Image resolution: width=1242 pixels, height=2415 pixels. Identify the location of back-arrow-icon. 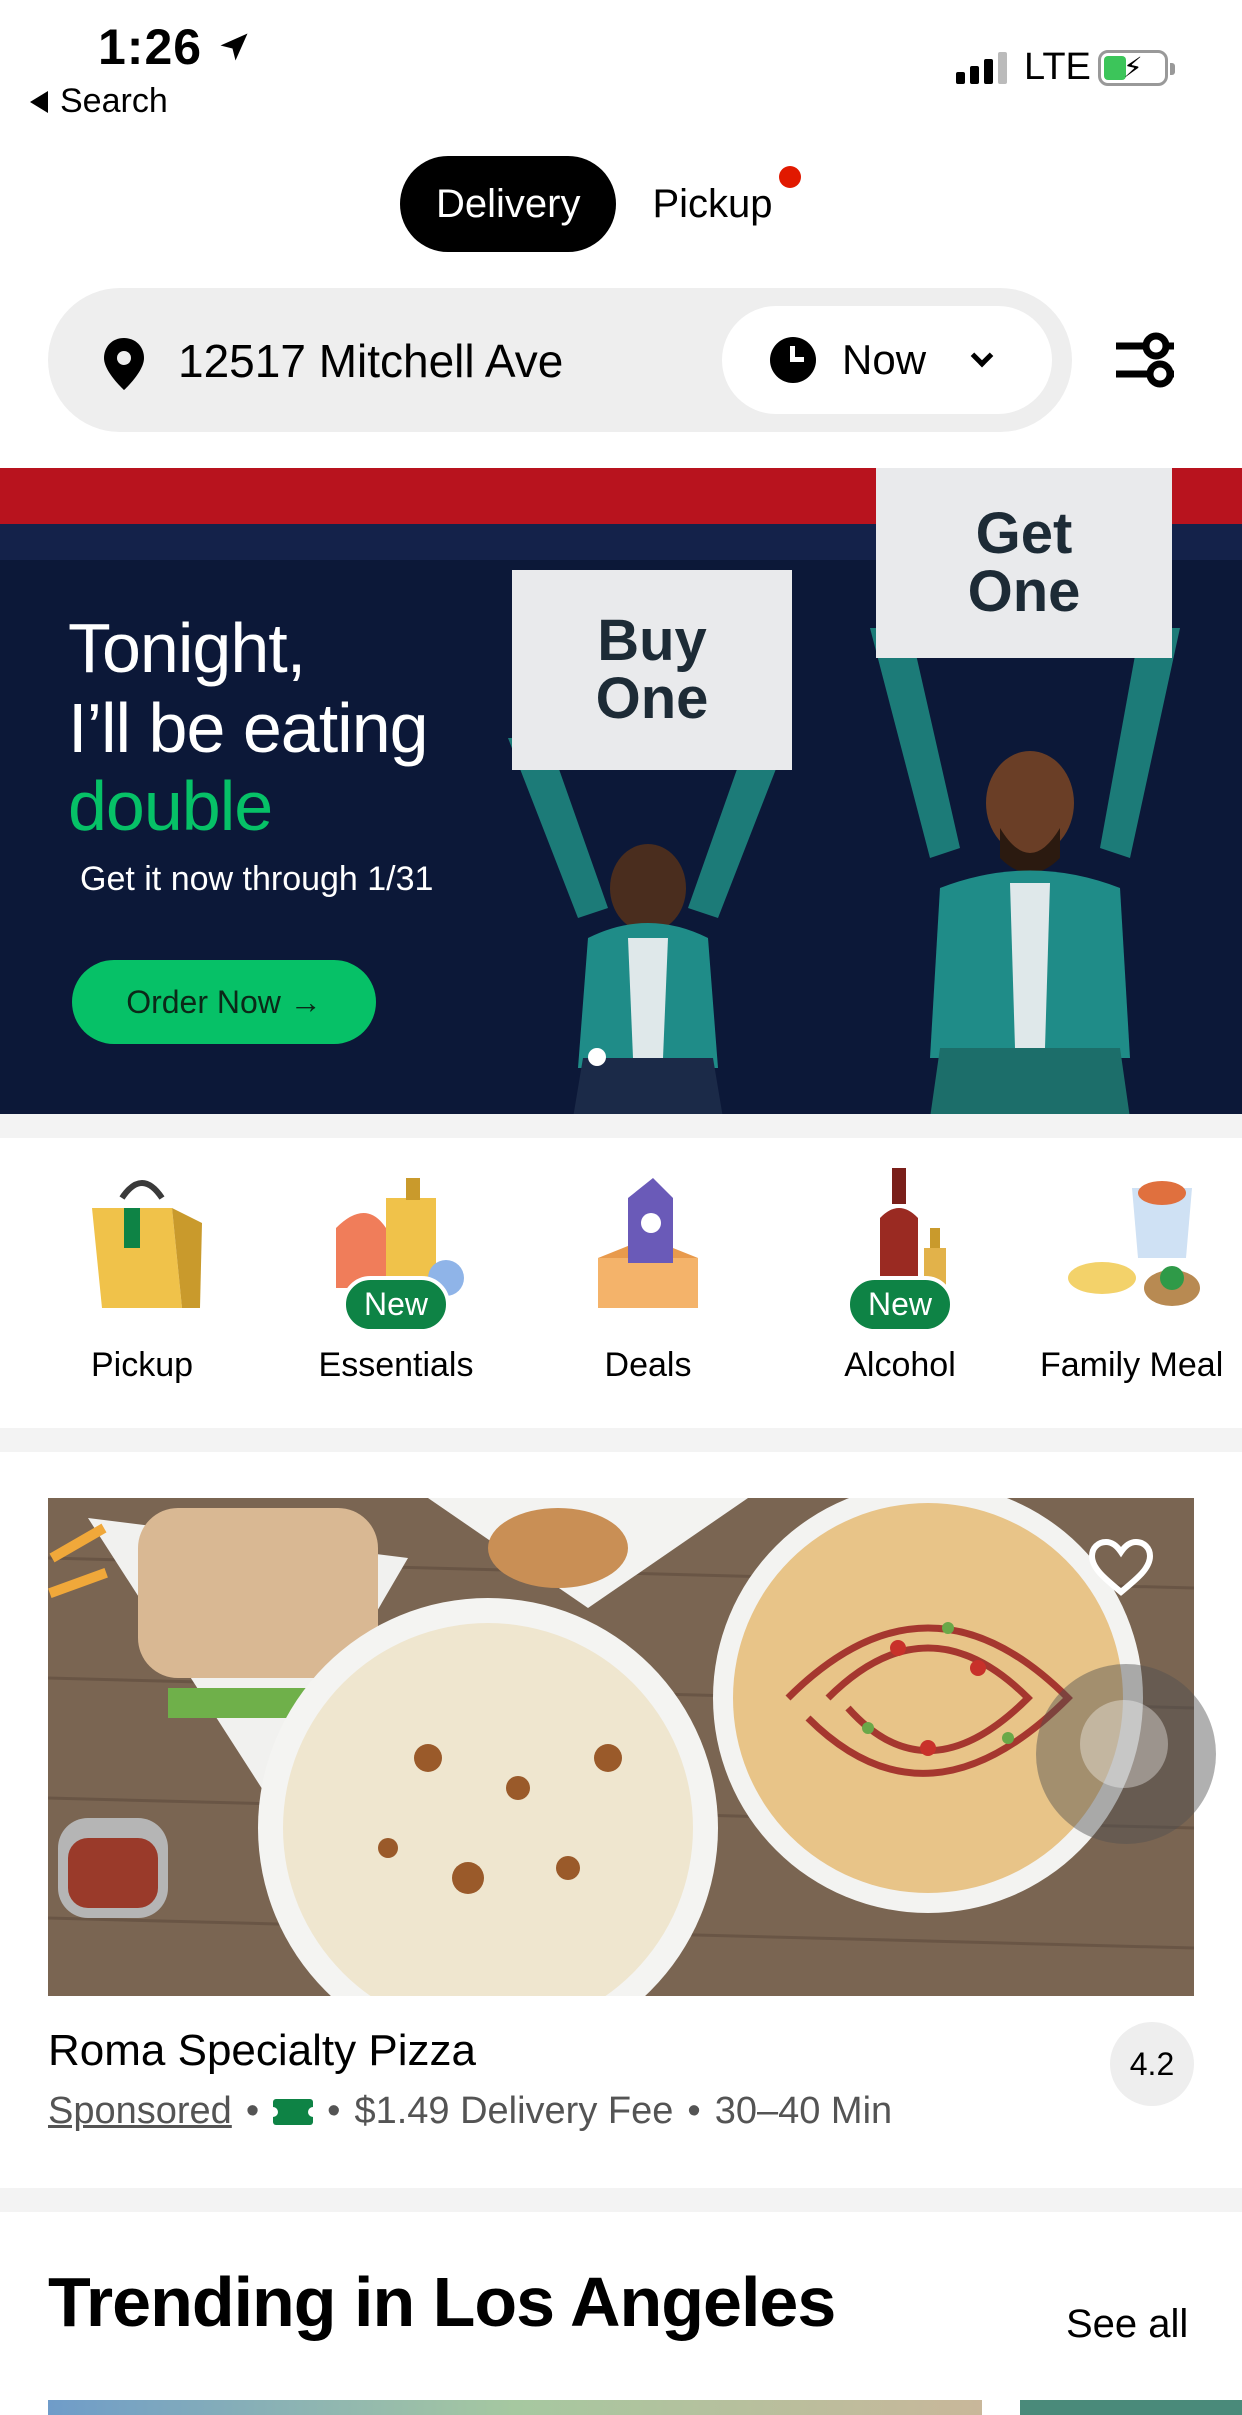
(39, 101).